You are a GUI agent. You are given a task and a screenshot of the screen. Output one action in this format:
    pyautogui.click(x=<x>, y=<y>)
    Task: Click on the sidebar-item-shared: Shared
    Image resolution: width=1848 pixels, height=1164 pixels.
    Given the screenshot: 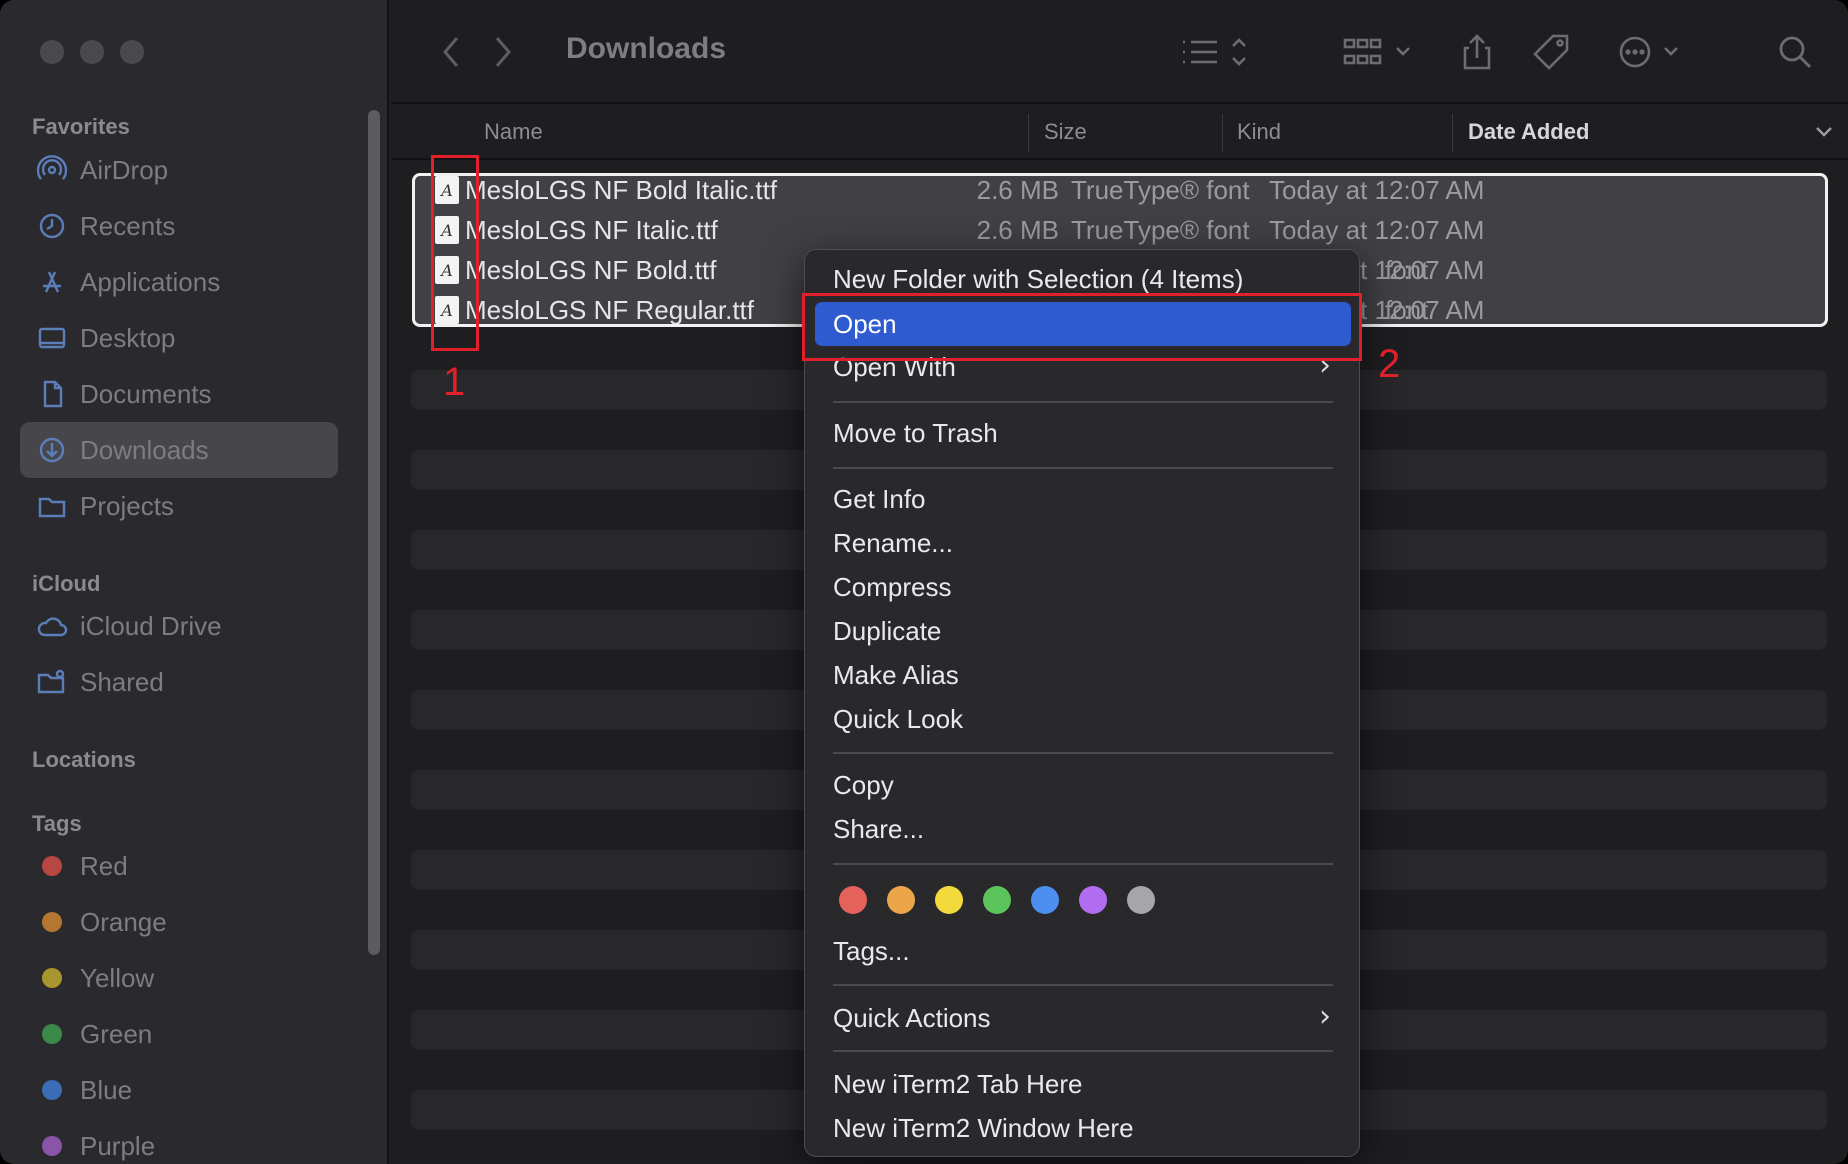 What is the action you would take?
    pyautogui.click(x=179, y=682)
    